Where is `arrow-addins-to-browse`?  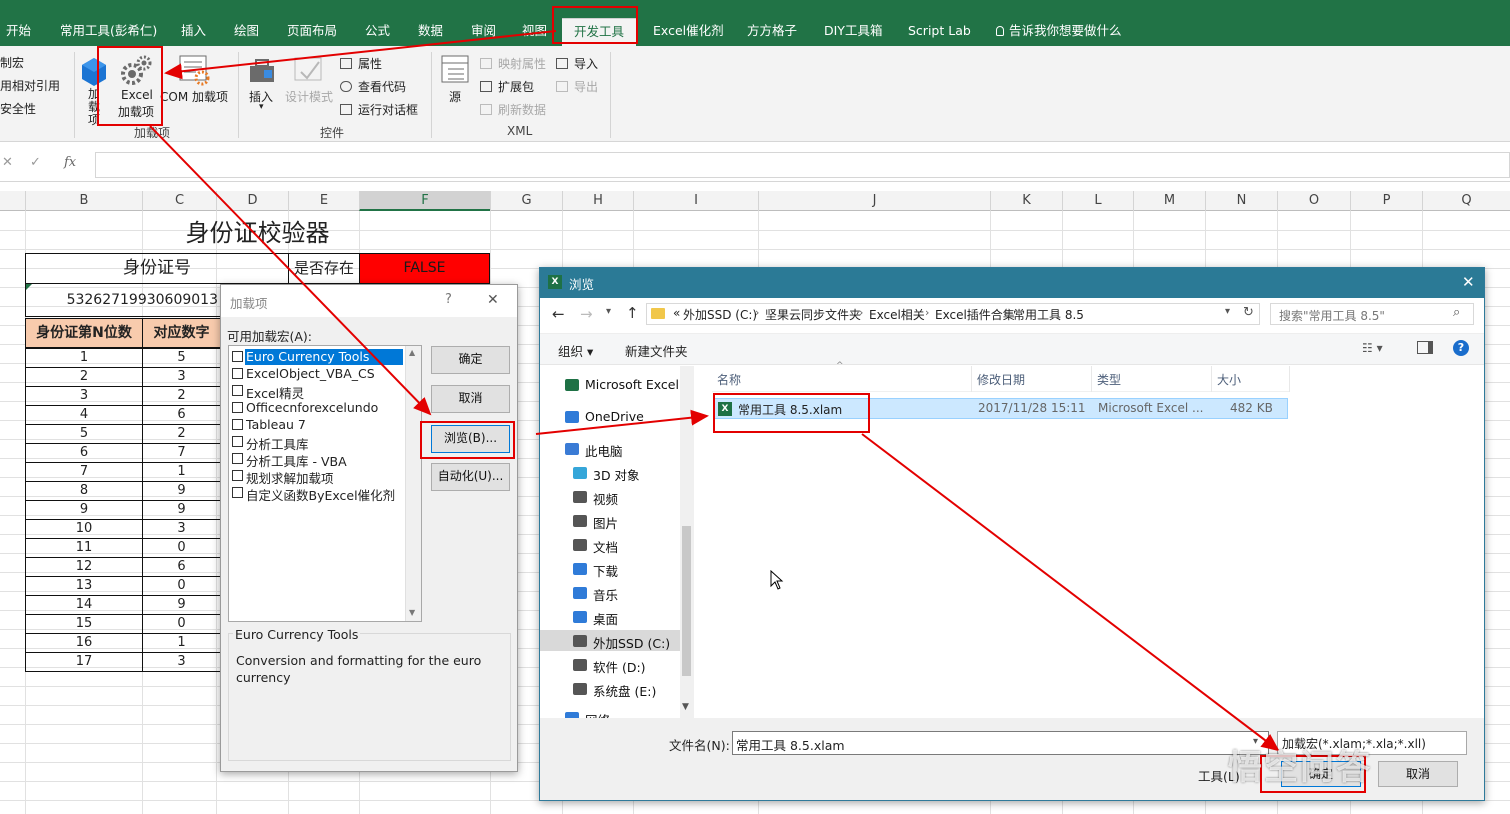 arrow-addins-to-browse is located at coordinates (290, 270).